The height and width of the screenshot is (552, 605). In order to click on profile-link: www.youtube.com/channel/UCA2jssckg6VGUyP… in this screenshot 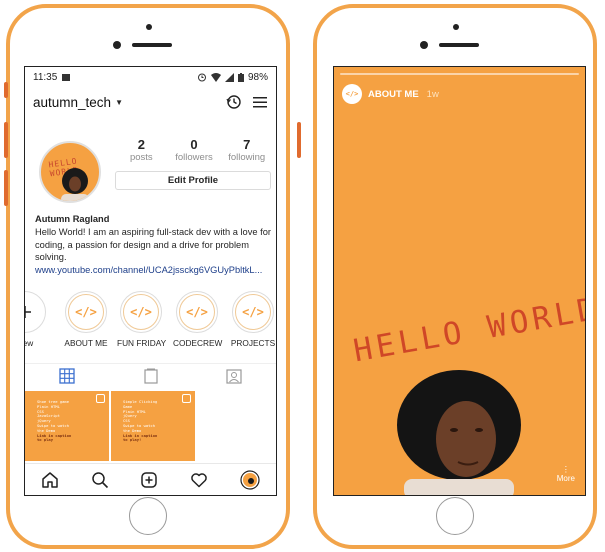, I will do `click(155, 270)`.